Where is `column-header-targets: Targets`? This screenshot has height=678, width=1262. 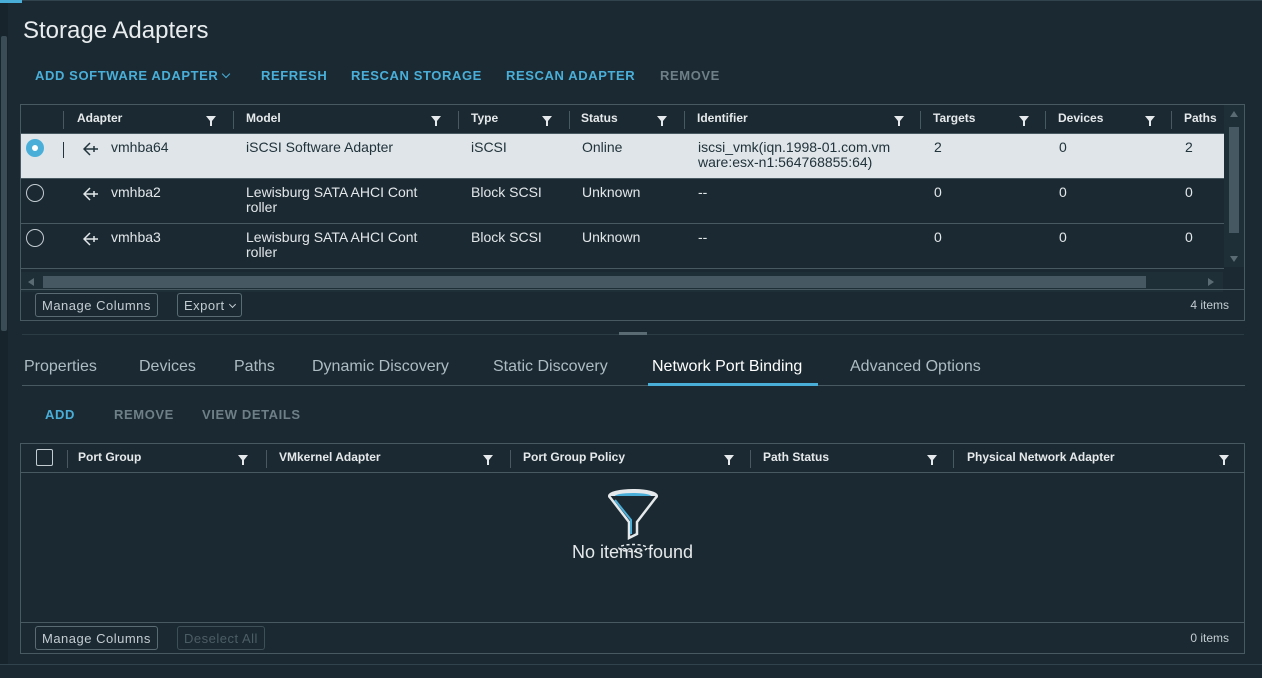
column-header-targets: Targets is located at coordinates (949, 119).